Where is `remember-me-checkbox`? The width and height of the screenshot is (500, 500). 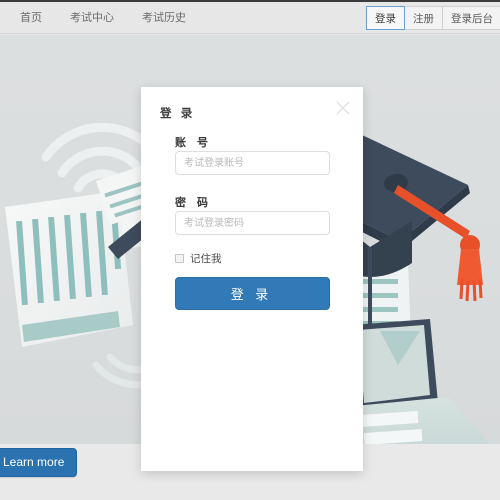 remember-me-checkbox is located at coordinates (179, 258).